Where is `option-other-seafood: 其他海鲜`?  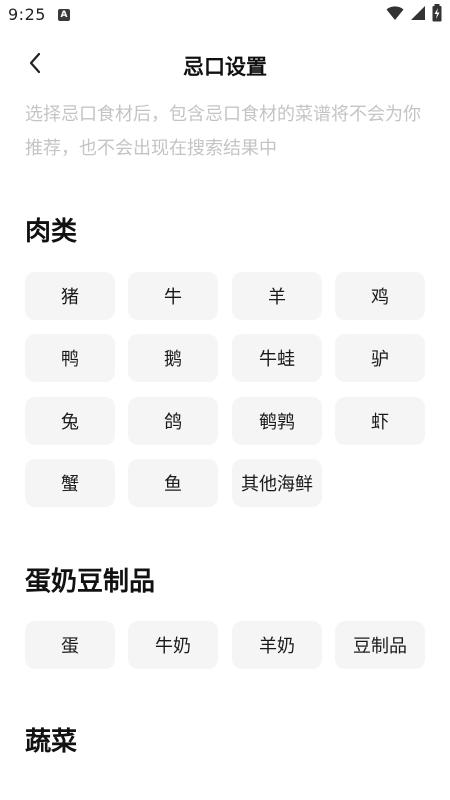 option-other-seafood: 其他海鲜 is located at coordinates (277, 483).